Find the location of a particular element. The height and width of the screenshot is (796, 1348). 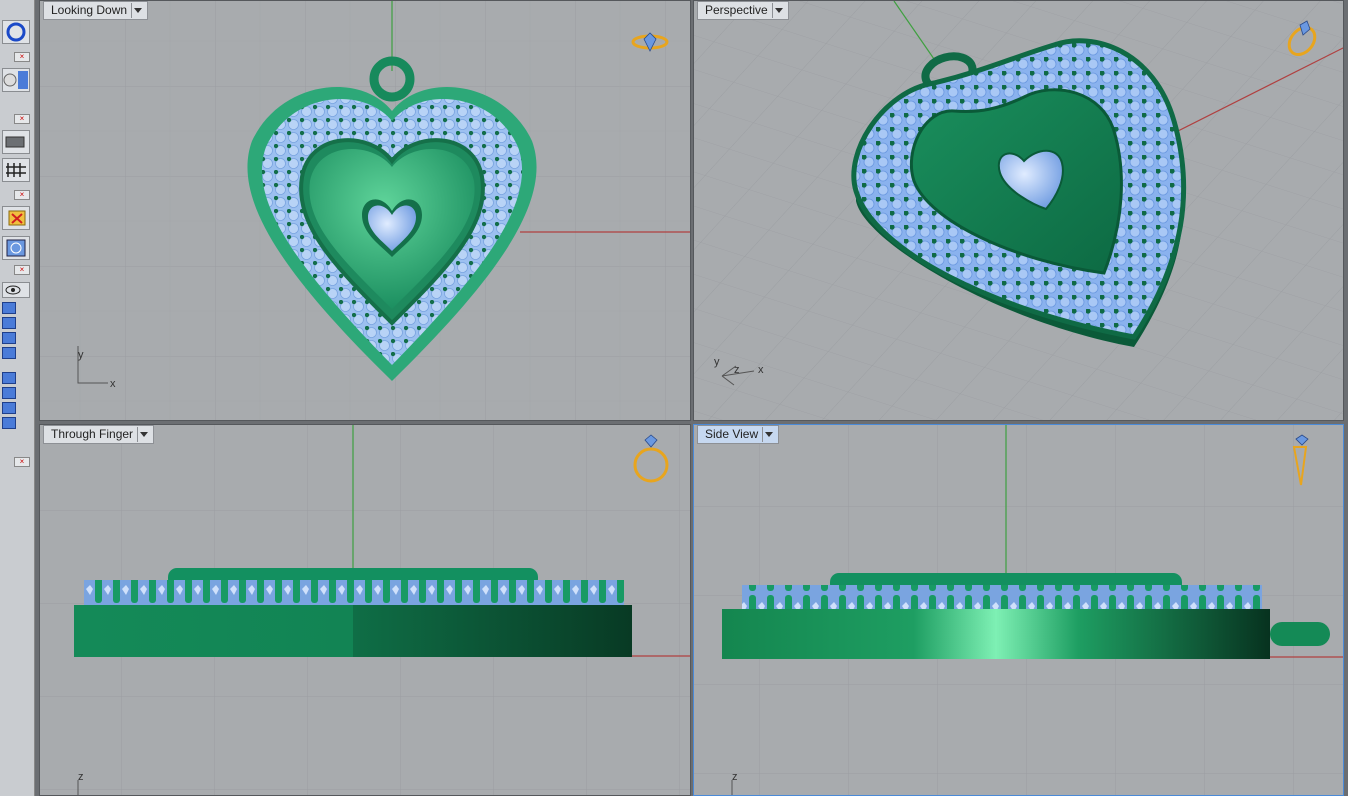

viewport-title-text: Through Finger is located at coordinates (92, 434).